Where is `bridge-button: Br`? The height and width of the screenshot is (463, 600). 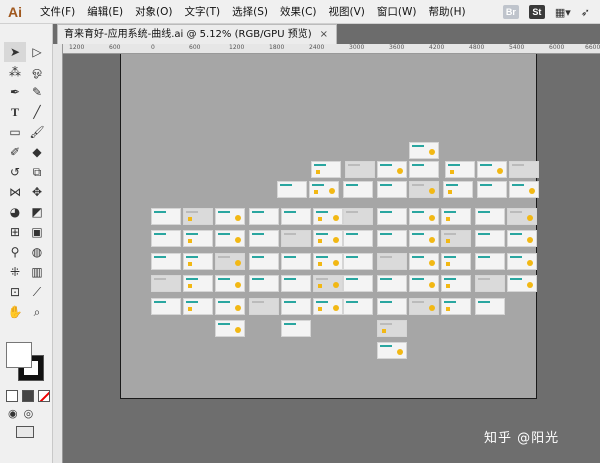 bridge-button: Br is located at coordinates (510, 12).